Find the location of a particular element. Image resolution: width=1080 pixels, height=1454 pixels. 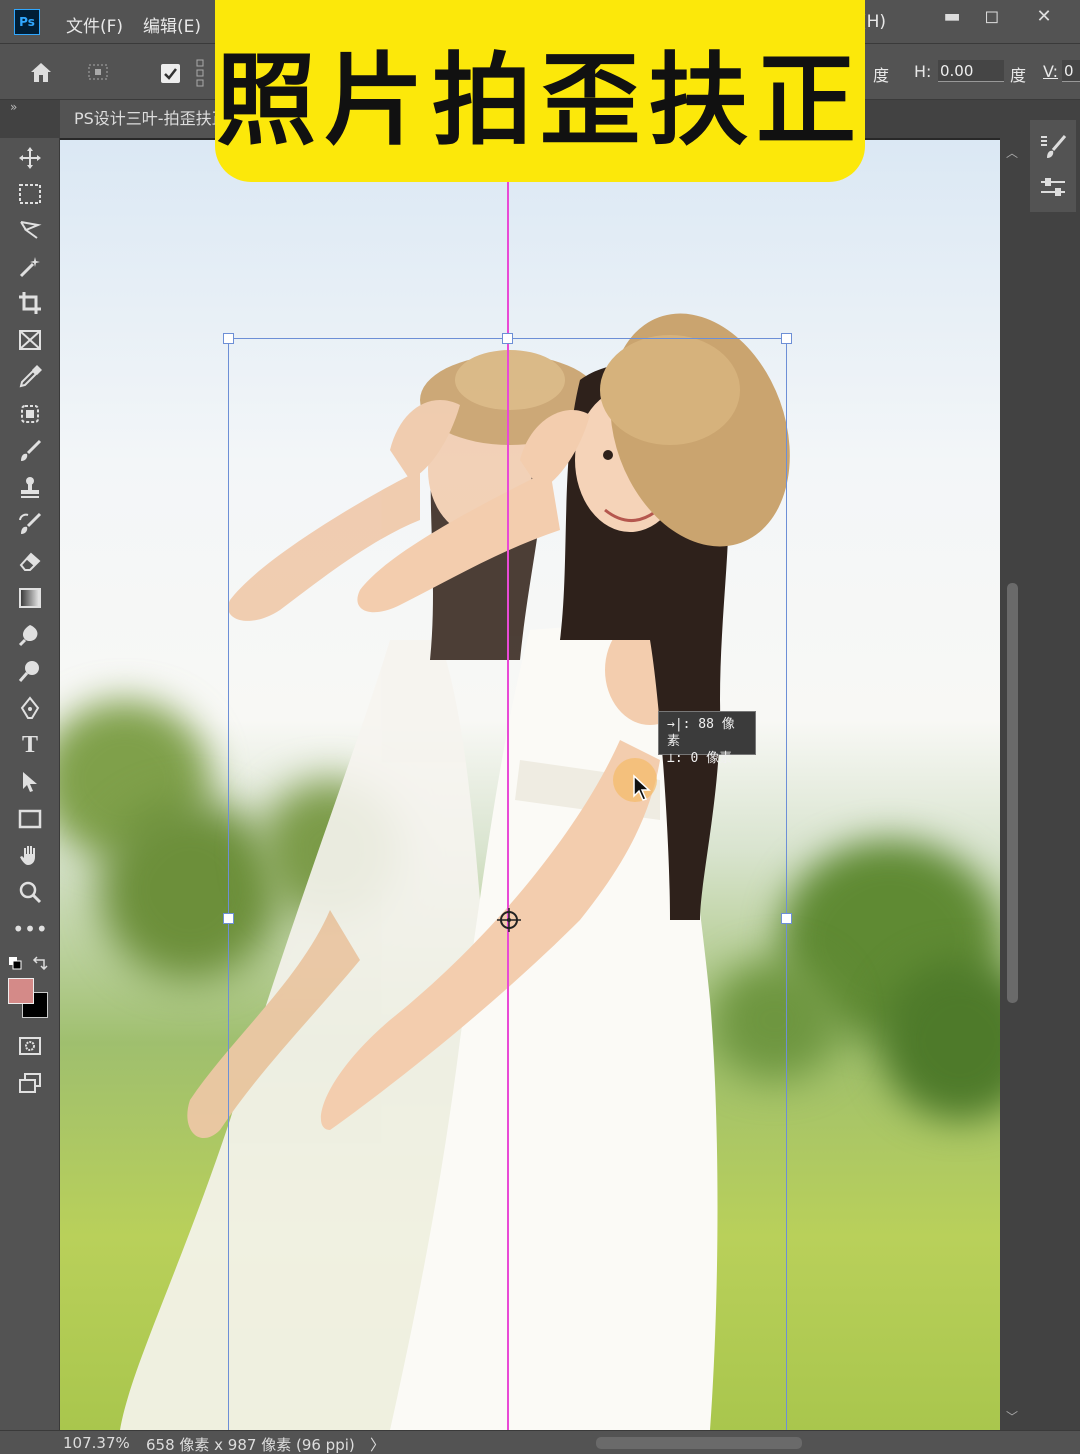

more-tools-icon: ••• is located at coordinates (29, 929).